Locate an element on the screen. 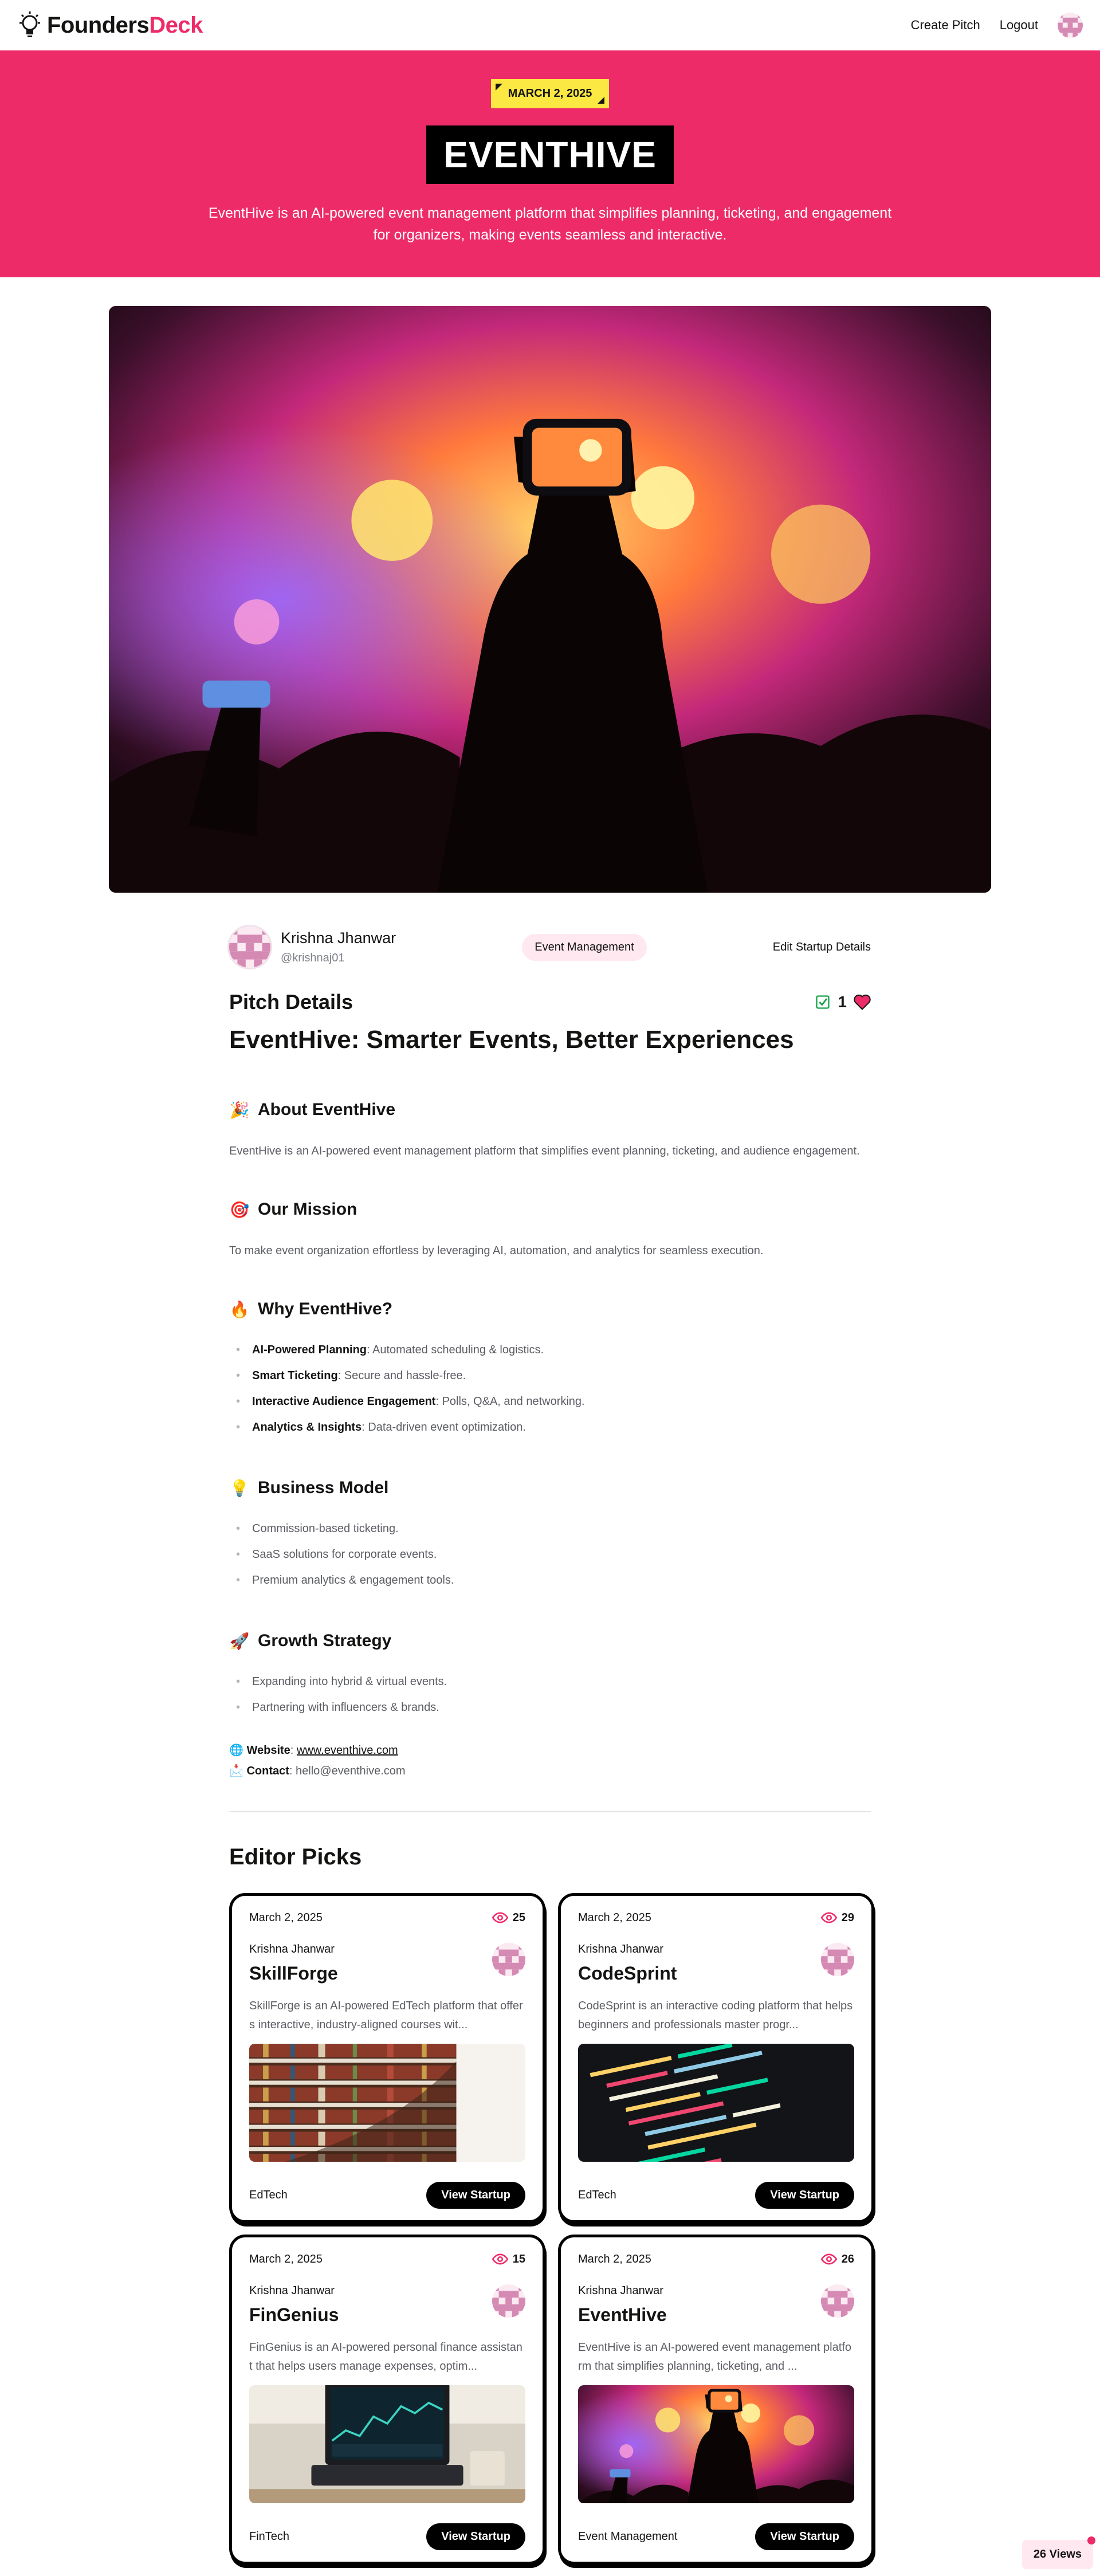 Image resolution: width=1100 pixels, height=2576 pixels. card-category: FinTech is located at coordinates (269, 2537).